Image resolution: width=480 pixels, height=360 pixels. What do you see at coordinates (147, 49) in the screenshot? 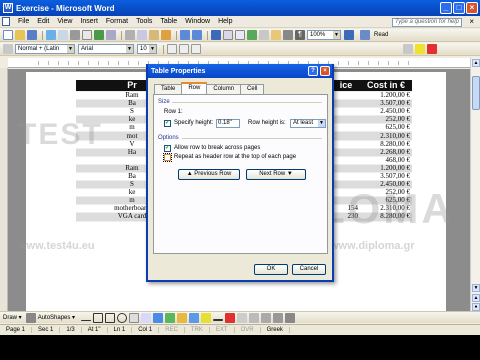
I see `font-size-select: 10 ▼` at bounding box center [147, 49].